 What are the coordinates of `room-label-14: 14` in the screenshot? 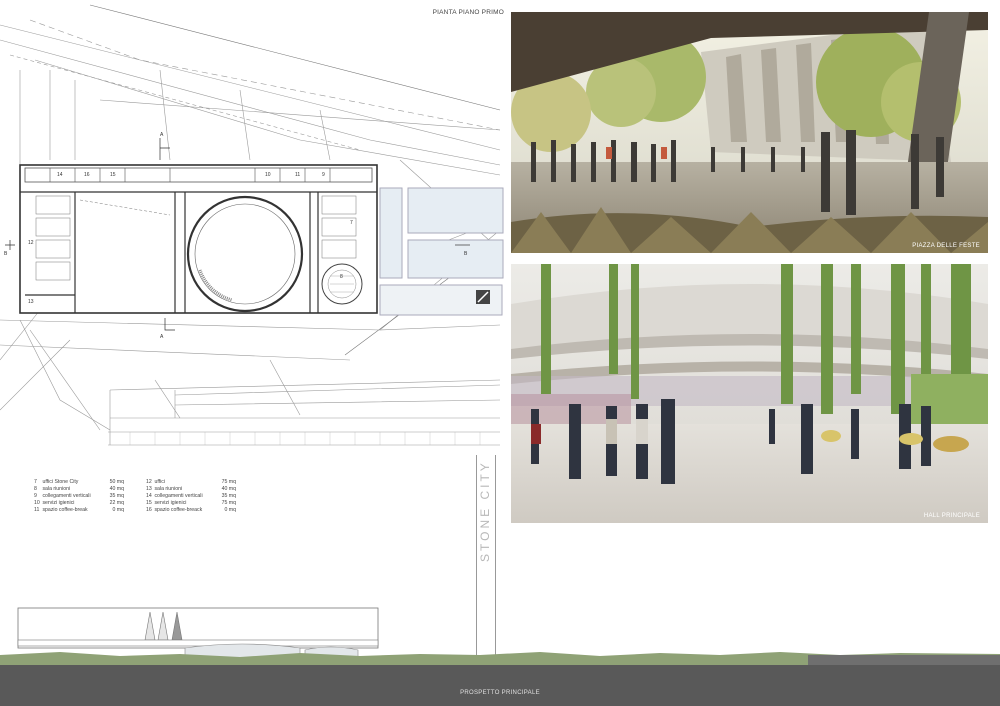 It's located at (60, 175).